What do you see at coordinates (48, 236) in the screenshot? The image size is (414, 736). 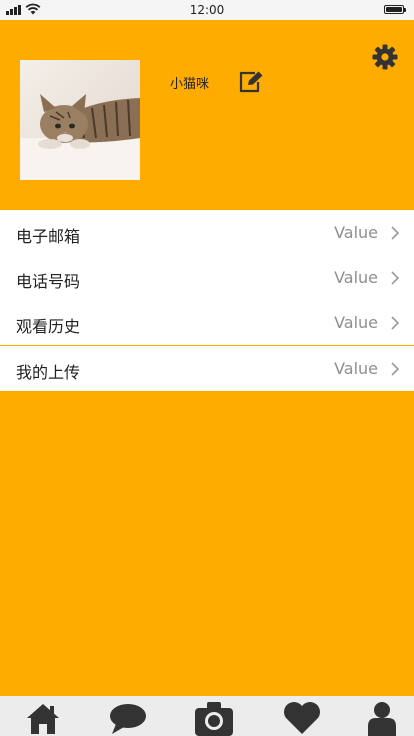 I see `list-item-label: 电子邮箱` at bounding box center [48, 236].